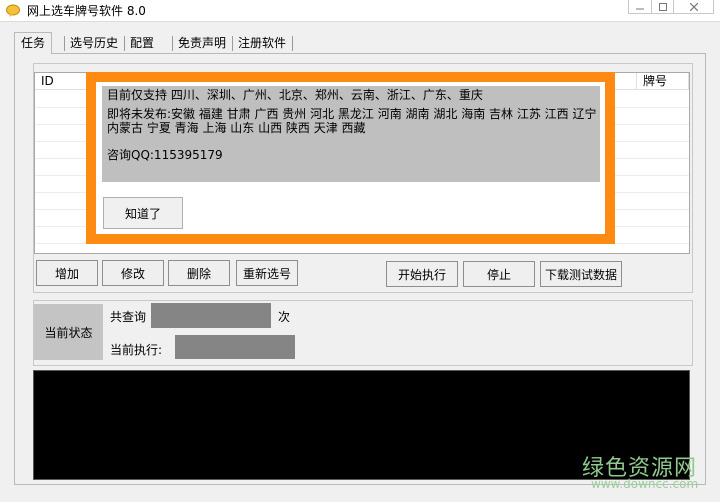 The image size is (720, 502). What do you see at coordinates (199, 273) in the screenshot?
I see `delete-button: 删除` at bounding box center [199, 273].